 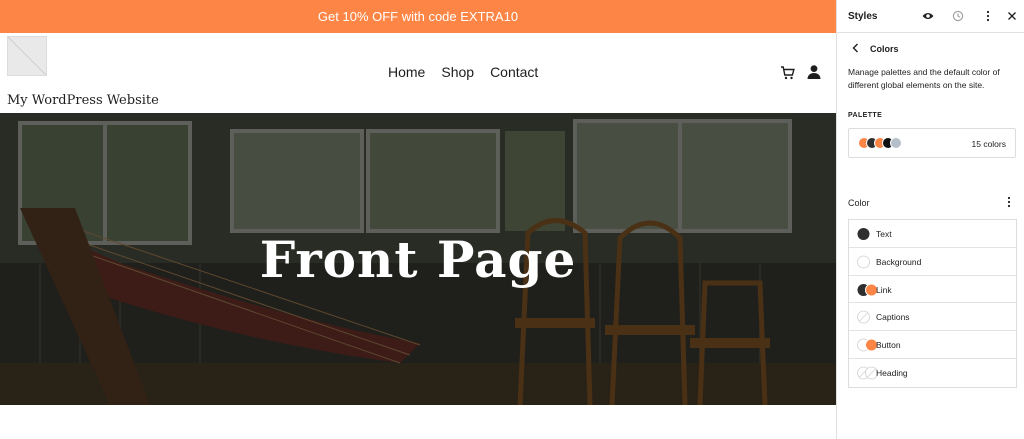 I want to click on color-element-text: Text, so click(x=932, y=234).